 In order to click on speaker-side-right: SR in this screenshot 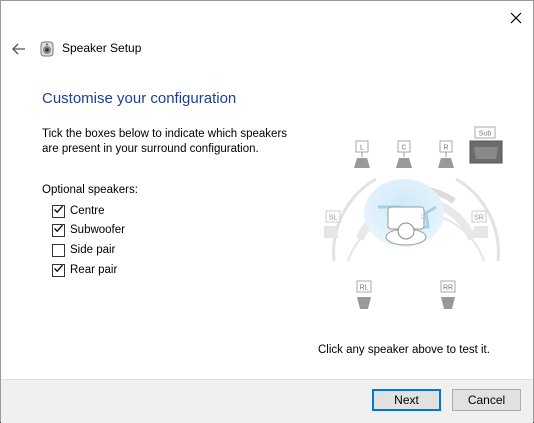, I will do `click(479, 224)`.